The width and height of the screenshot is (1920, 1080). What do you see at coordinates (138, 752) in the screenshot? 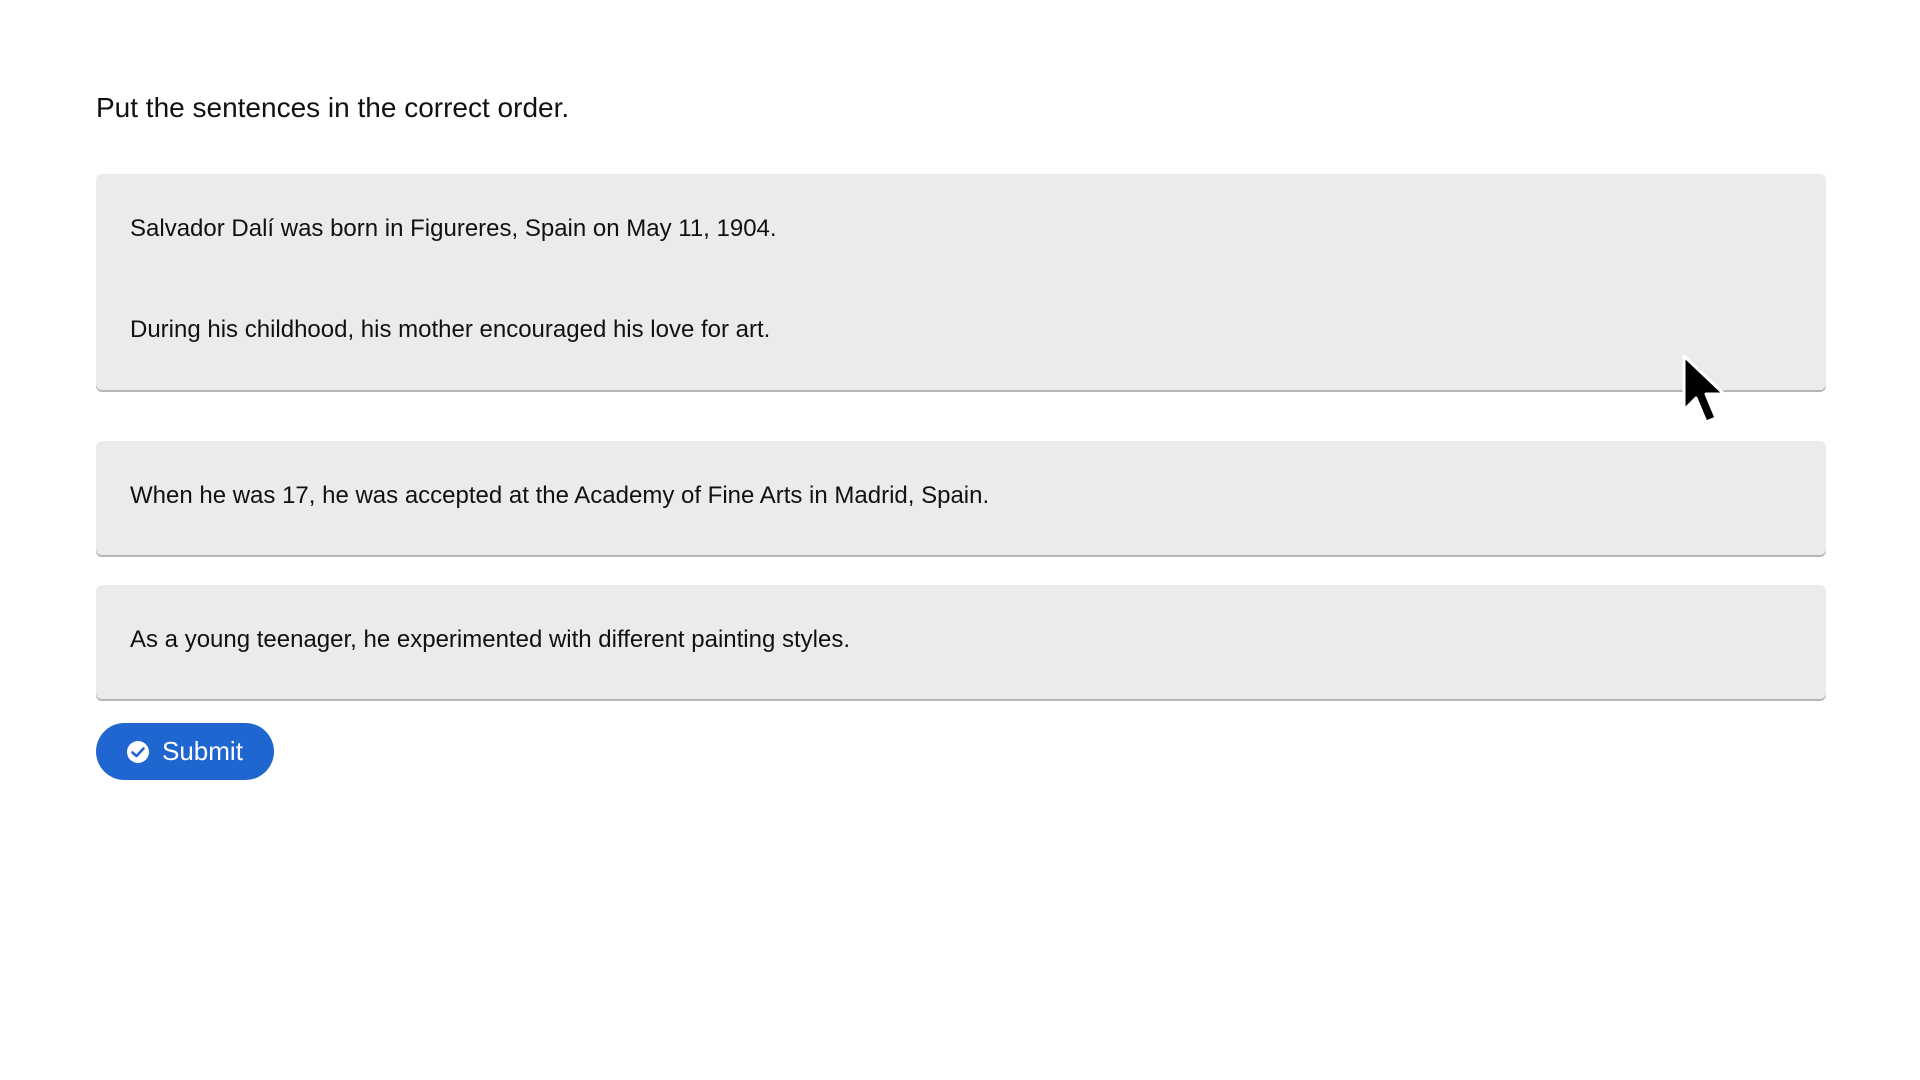
I see `check-circle-icon` at bounding box center [138, 752].